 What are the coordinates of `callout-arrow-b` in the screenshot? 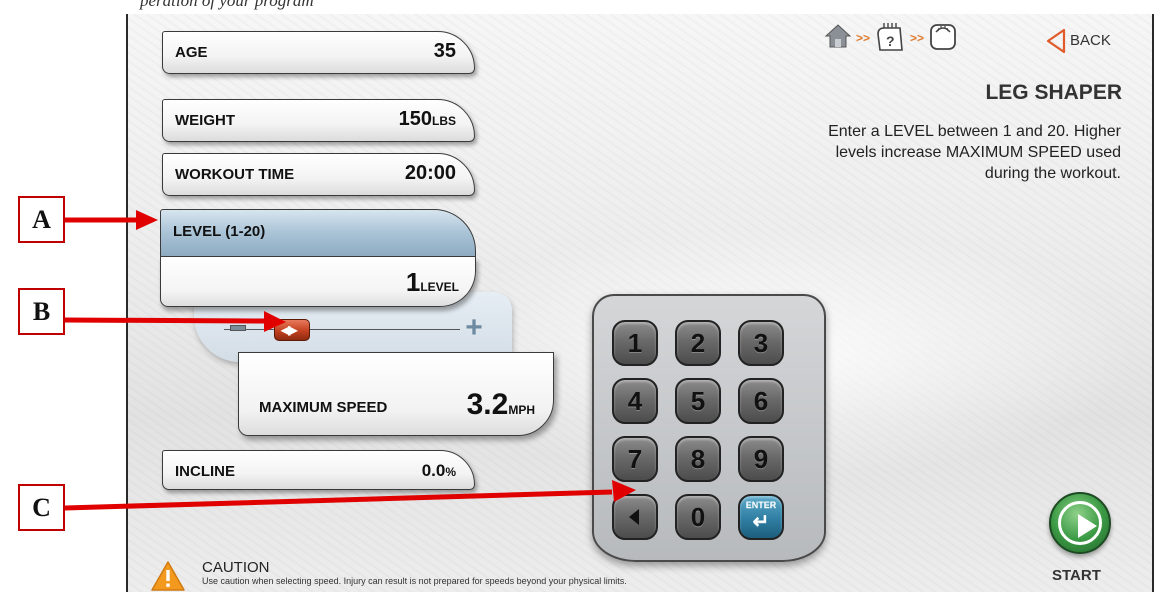 It's located at (175, 321).